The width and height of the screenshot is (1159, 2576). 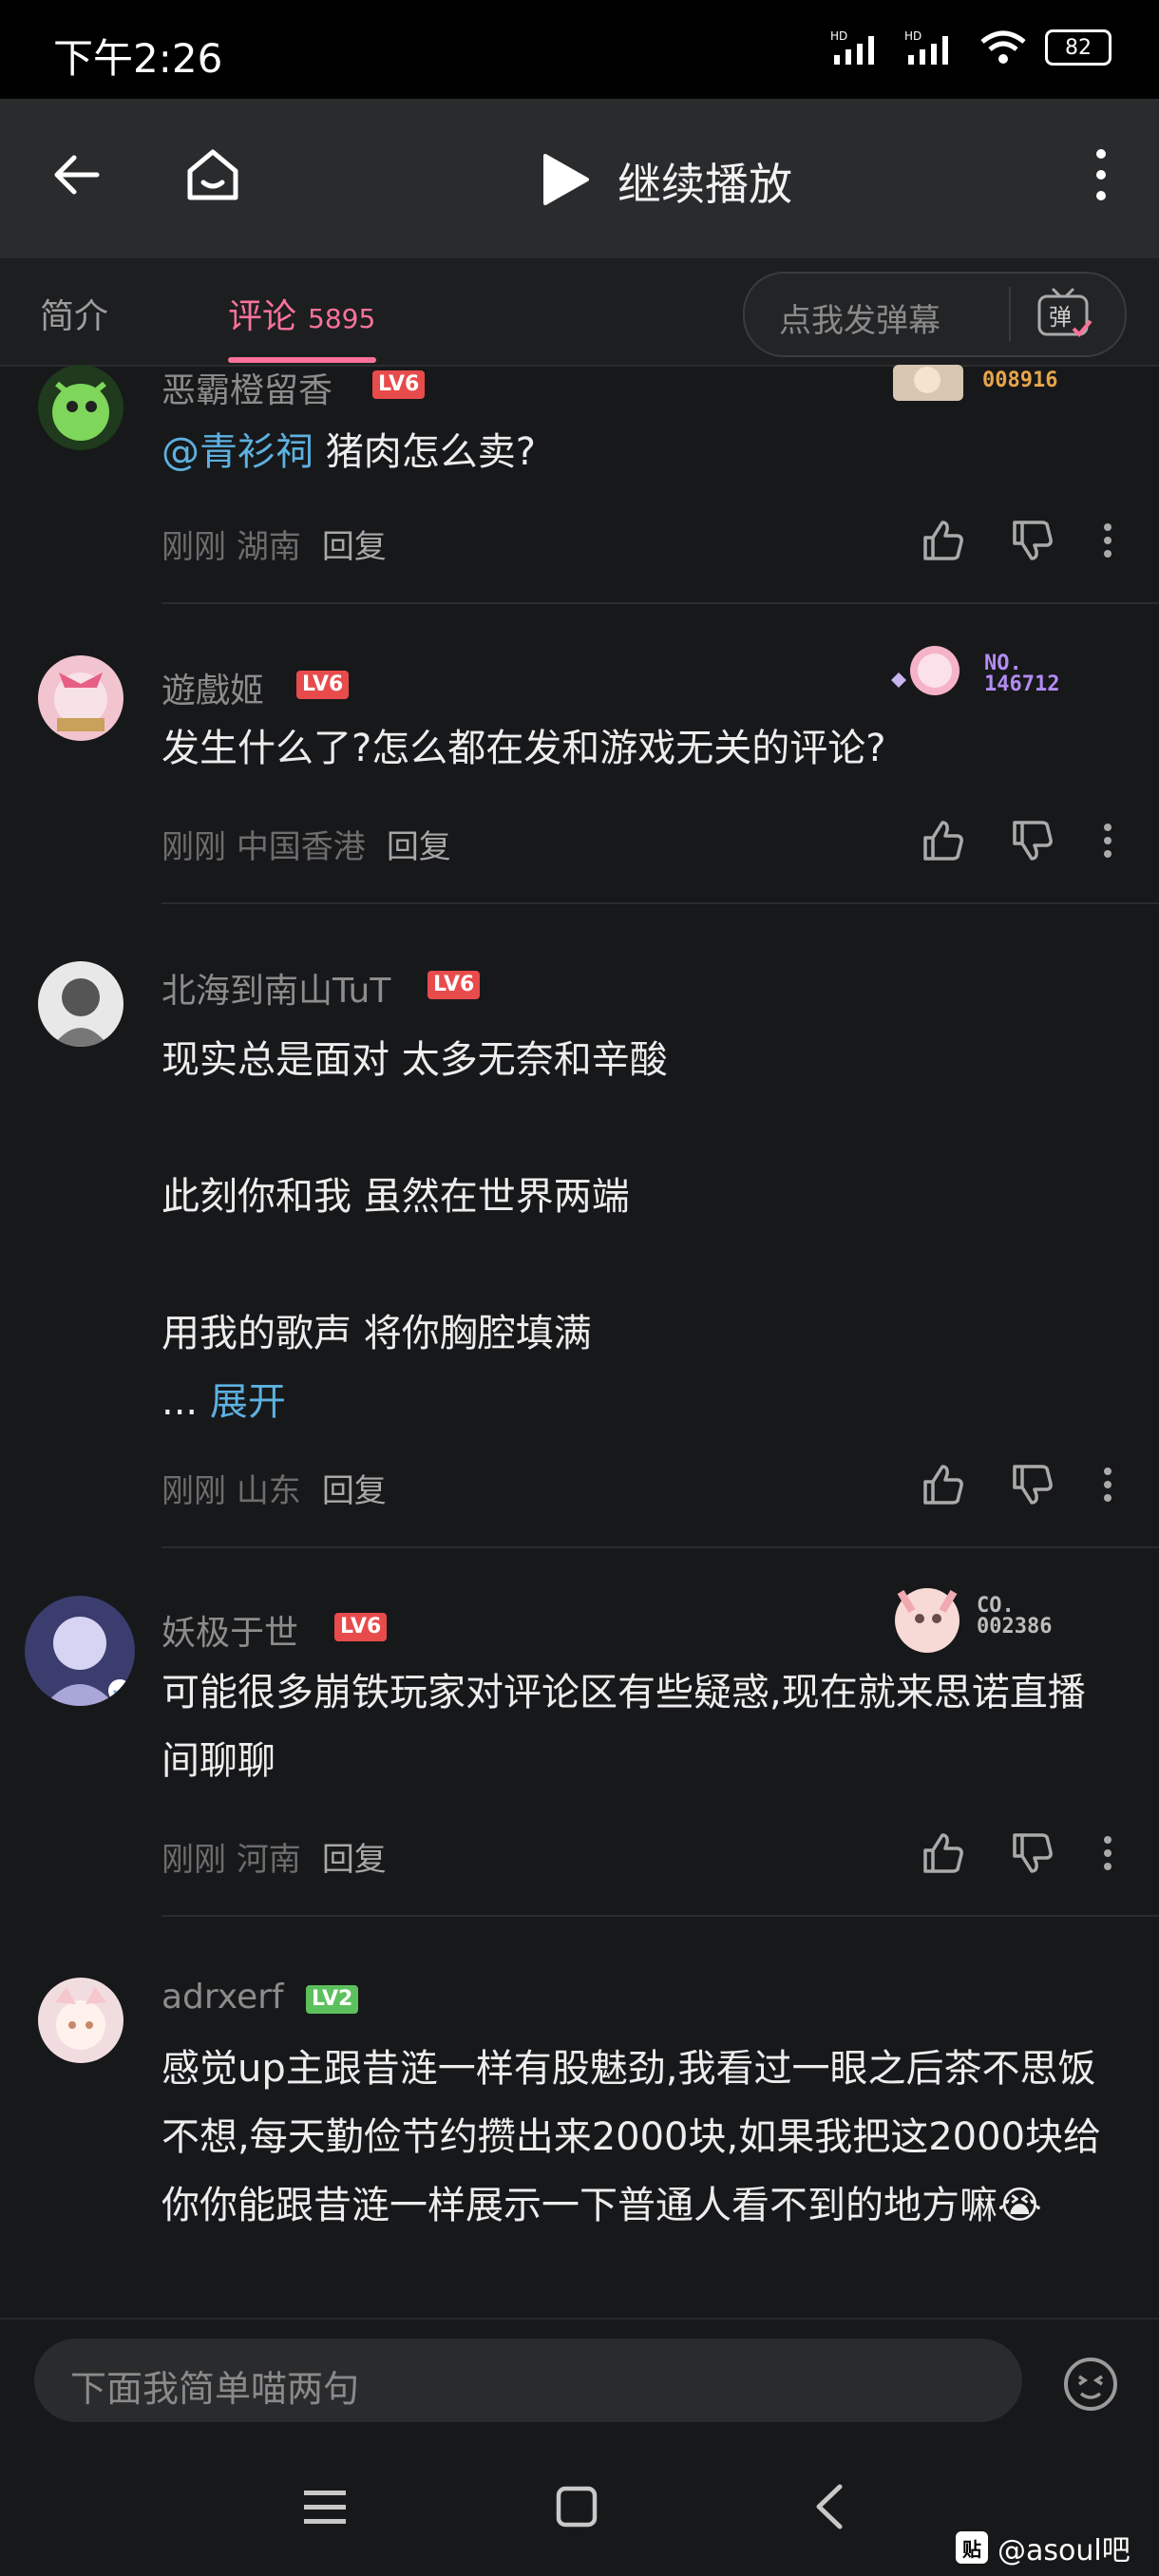 I want to click on tab-comments: 评论 5895, so click(x=301, y=313).